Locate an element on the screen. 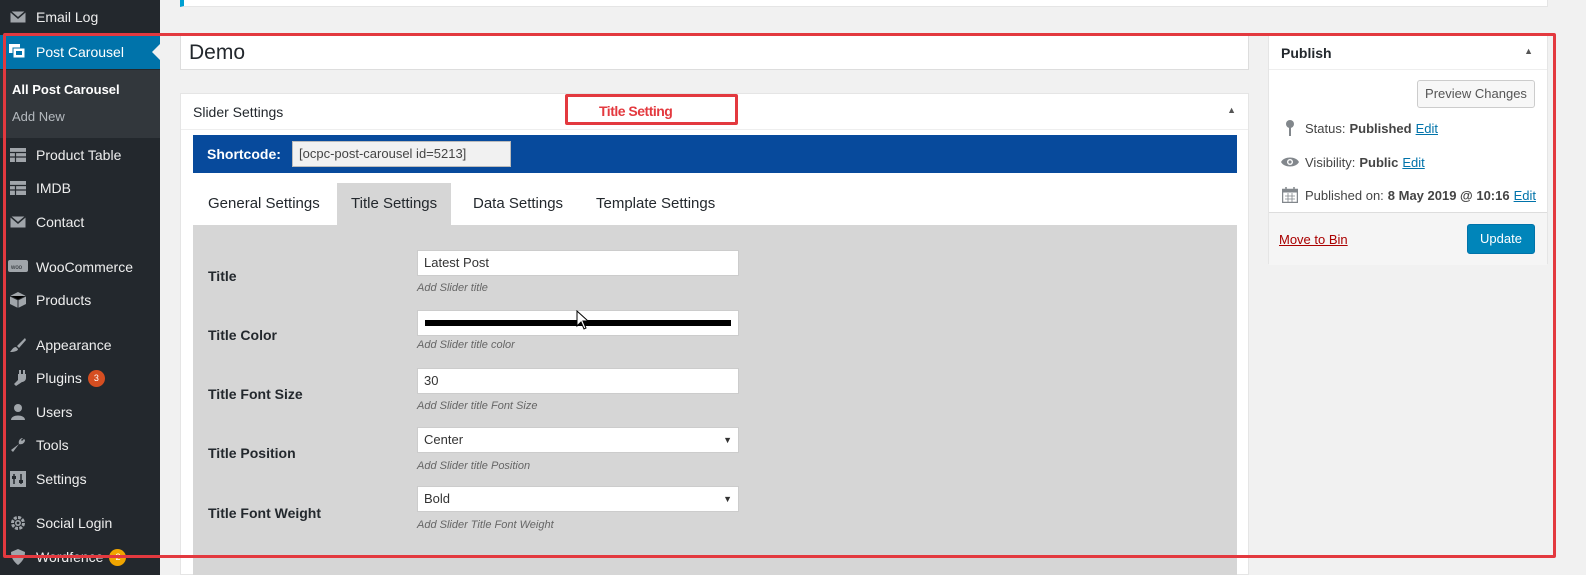 Image resolution: width=1586 pixels, height=575 pixels. sidebar-item-label: Email Log is located at coordinates (67, 17).